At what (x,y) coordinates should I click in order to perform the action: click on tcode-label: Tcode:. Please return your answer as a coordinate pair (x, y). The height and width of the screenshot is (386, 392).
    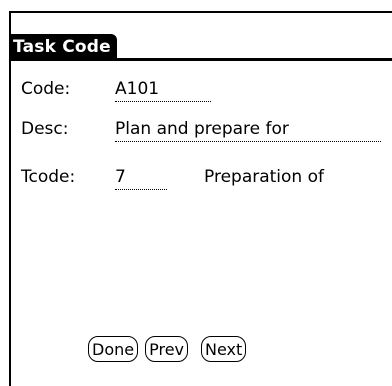
    Looking at the image, I should click on (48, 177).